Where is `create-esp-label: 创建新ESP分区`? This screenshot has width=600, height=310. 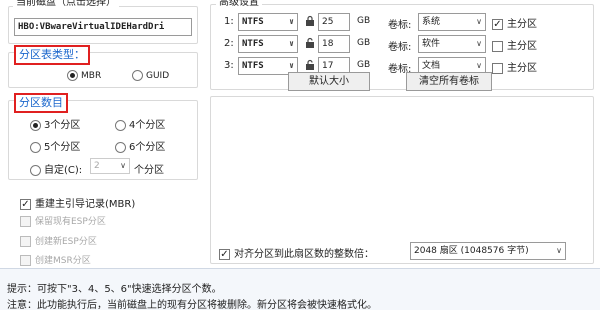
create-esp-label: 创建新ESP分区 is located at coordinates (66, 242).